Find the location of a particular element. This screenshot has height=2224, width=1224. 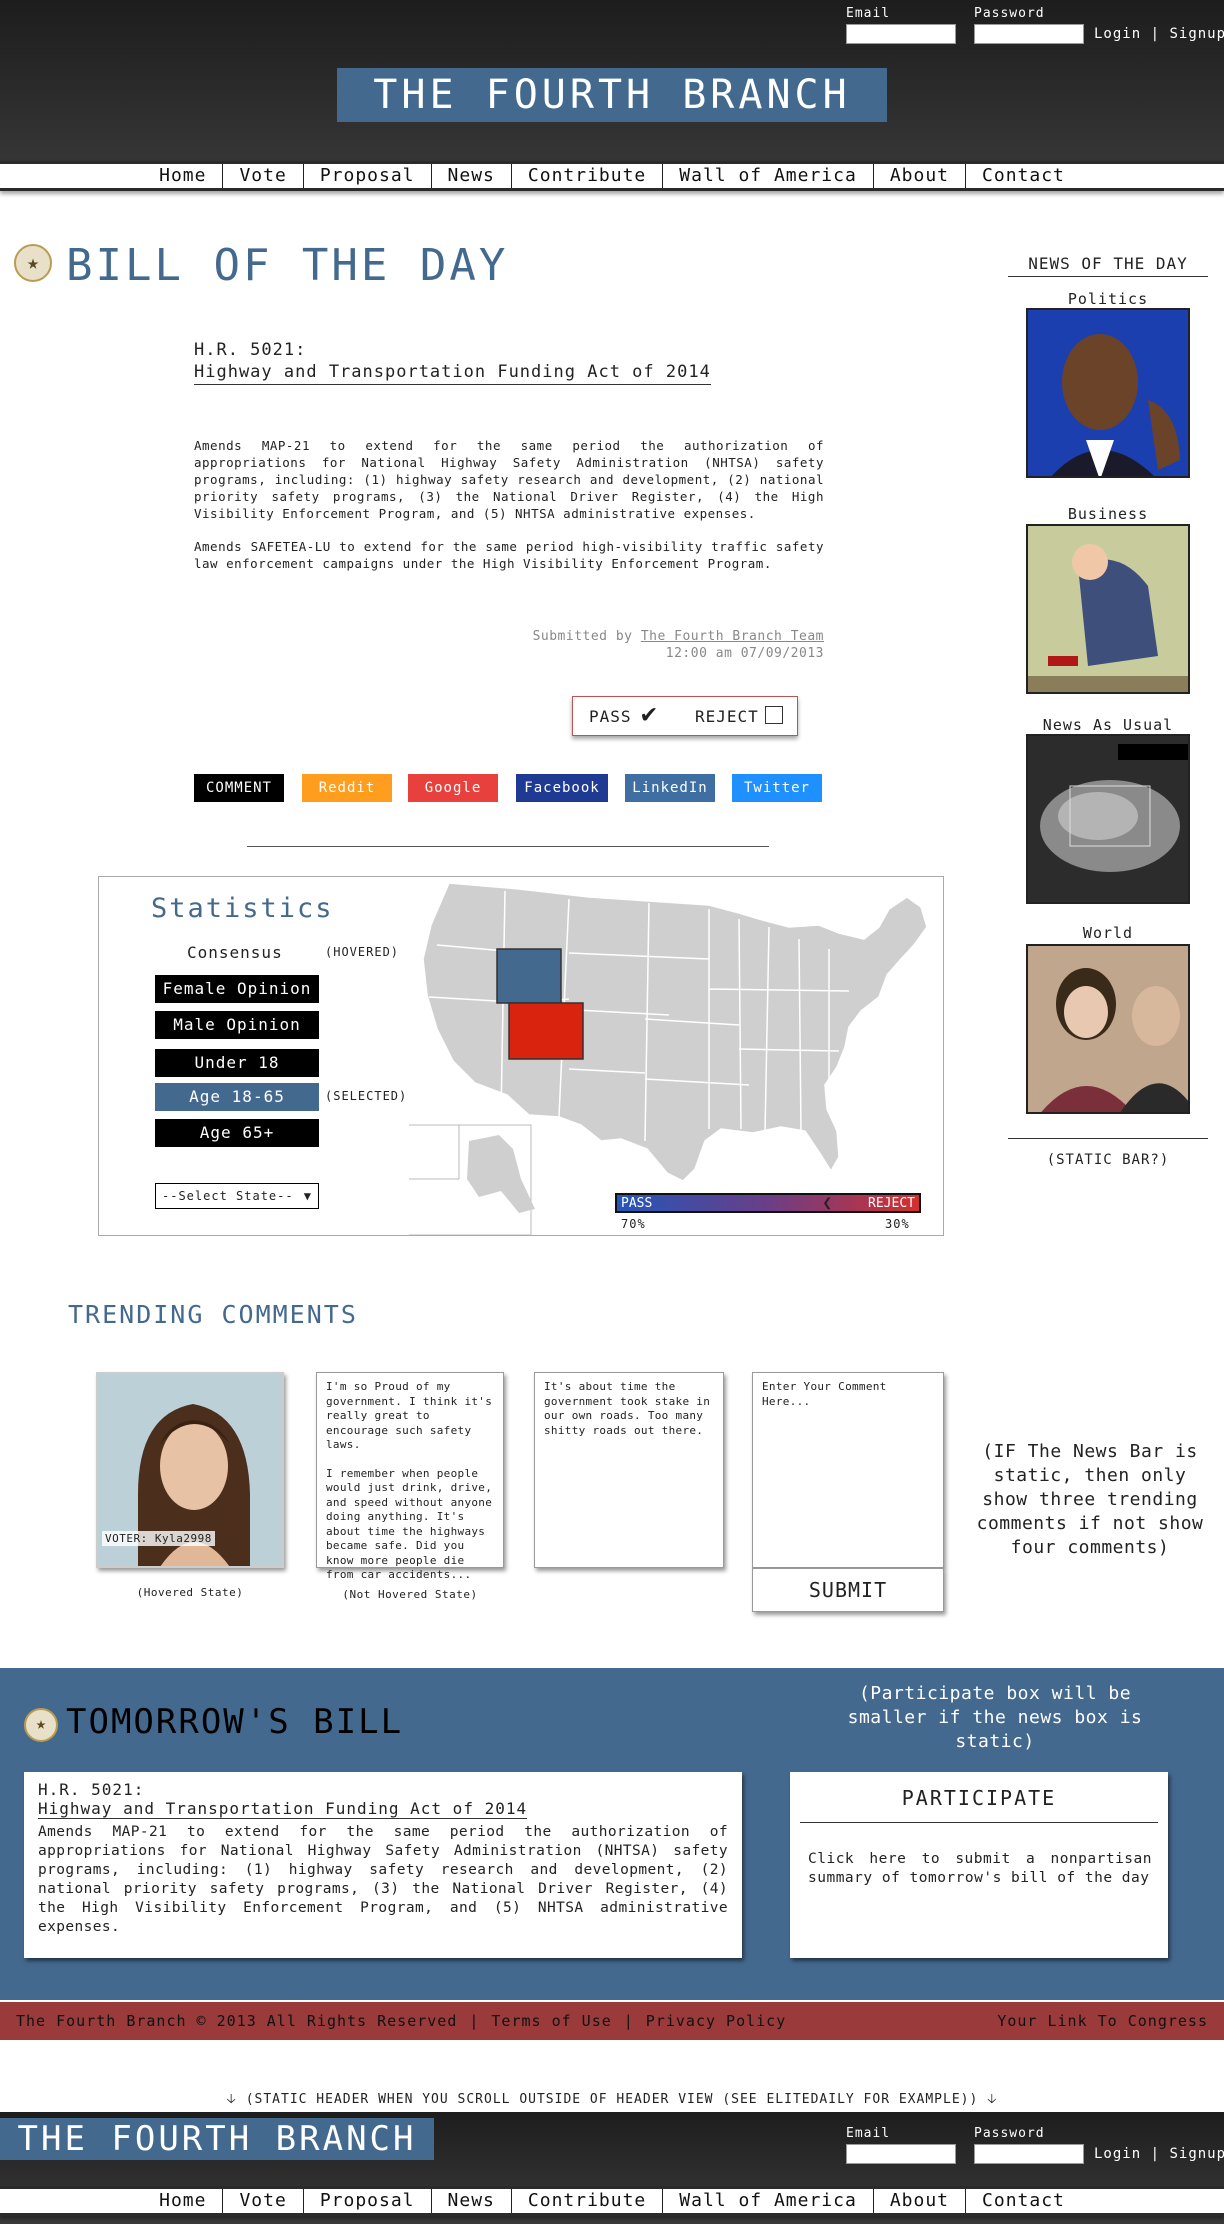

linkedin-share-button: LinkedIn is located at coordinates (670, 788).